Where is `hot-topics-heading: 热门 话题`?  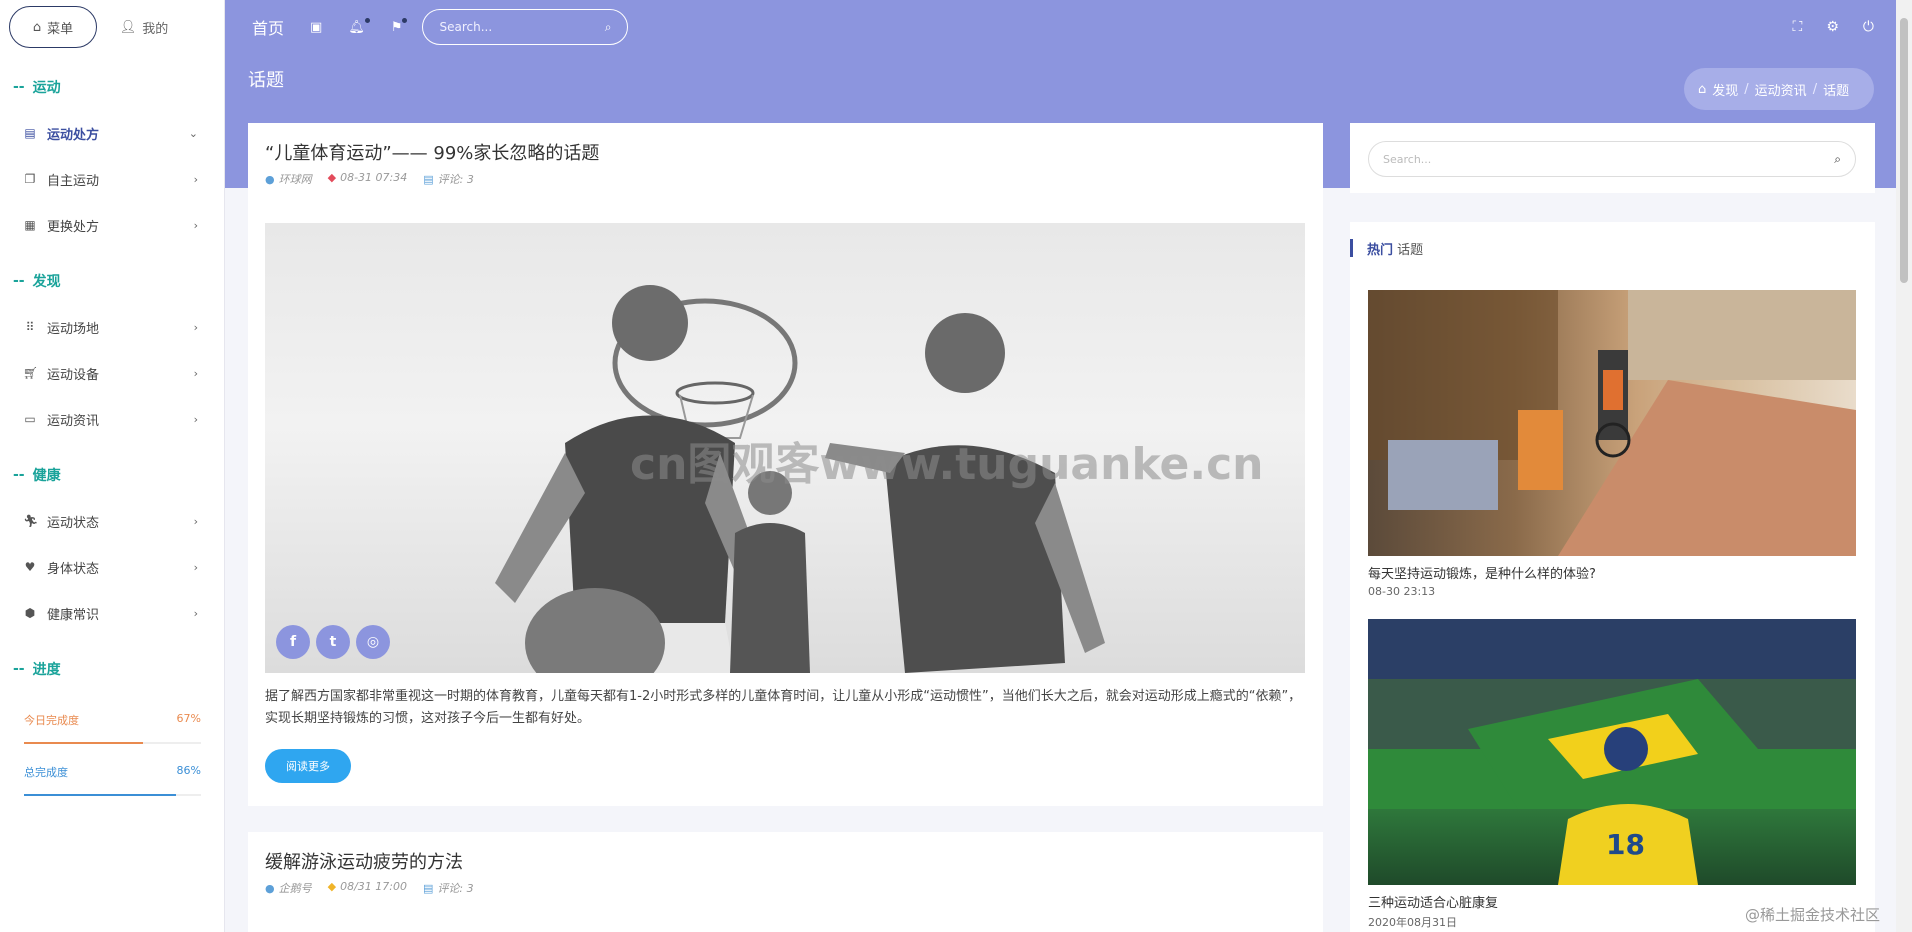
hot-topics-heading: 热门 话题 is located at coordinates (1386, 248).